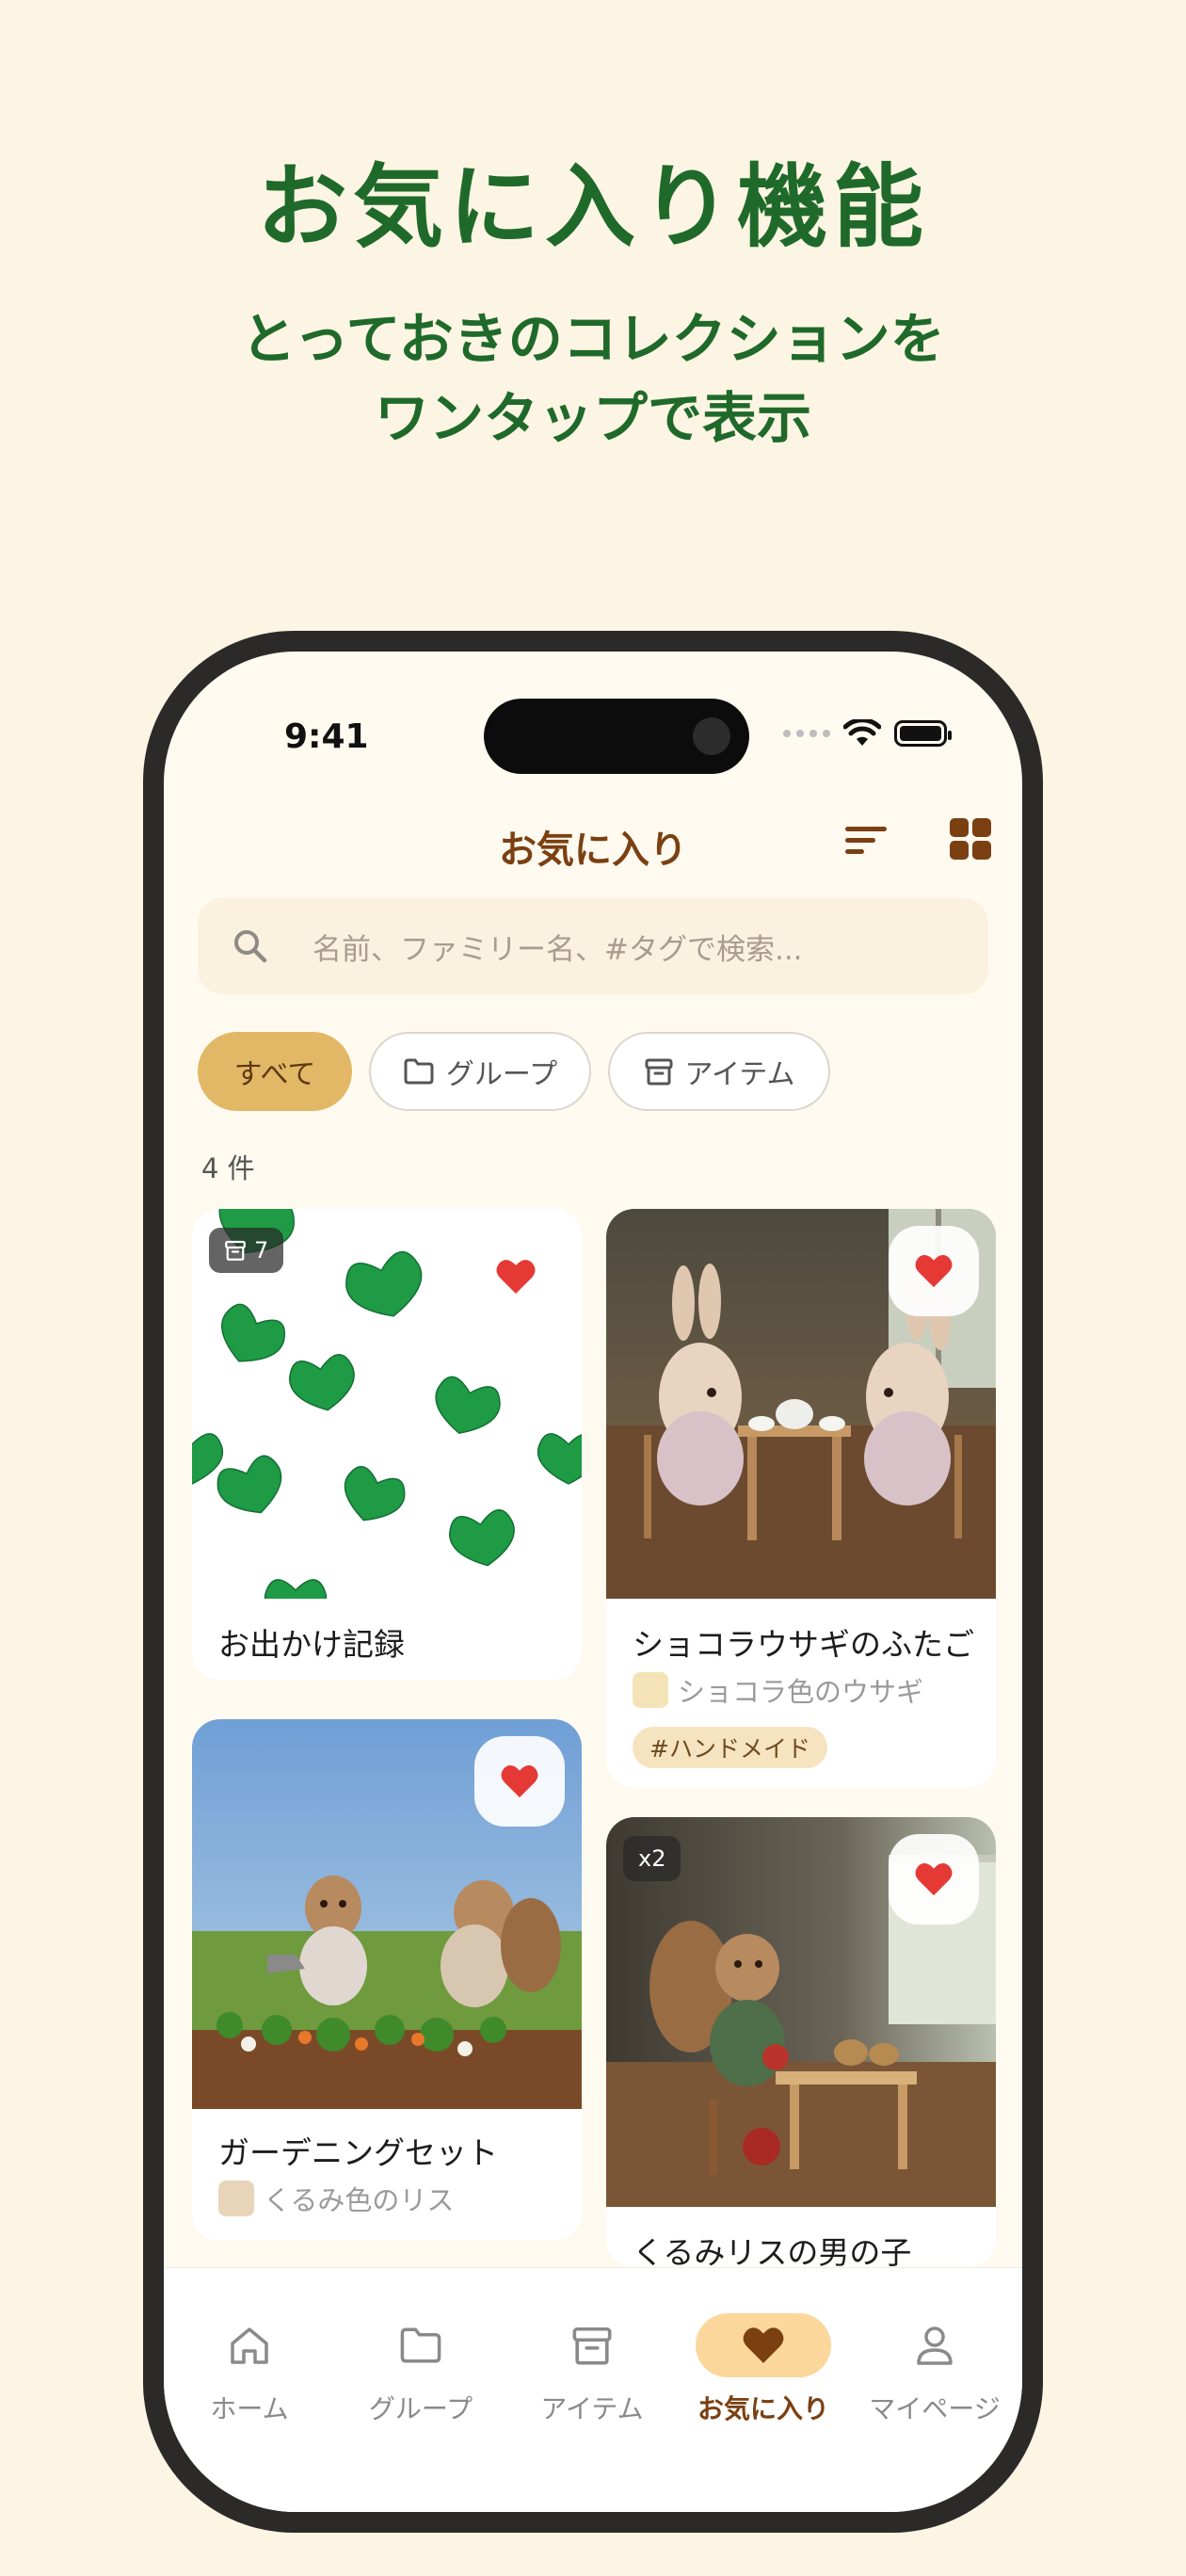  Describe the element at coordinates (772, 2250) in the screenshot. I see `card-title: くるみリスの男の子` at that location.